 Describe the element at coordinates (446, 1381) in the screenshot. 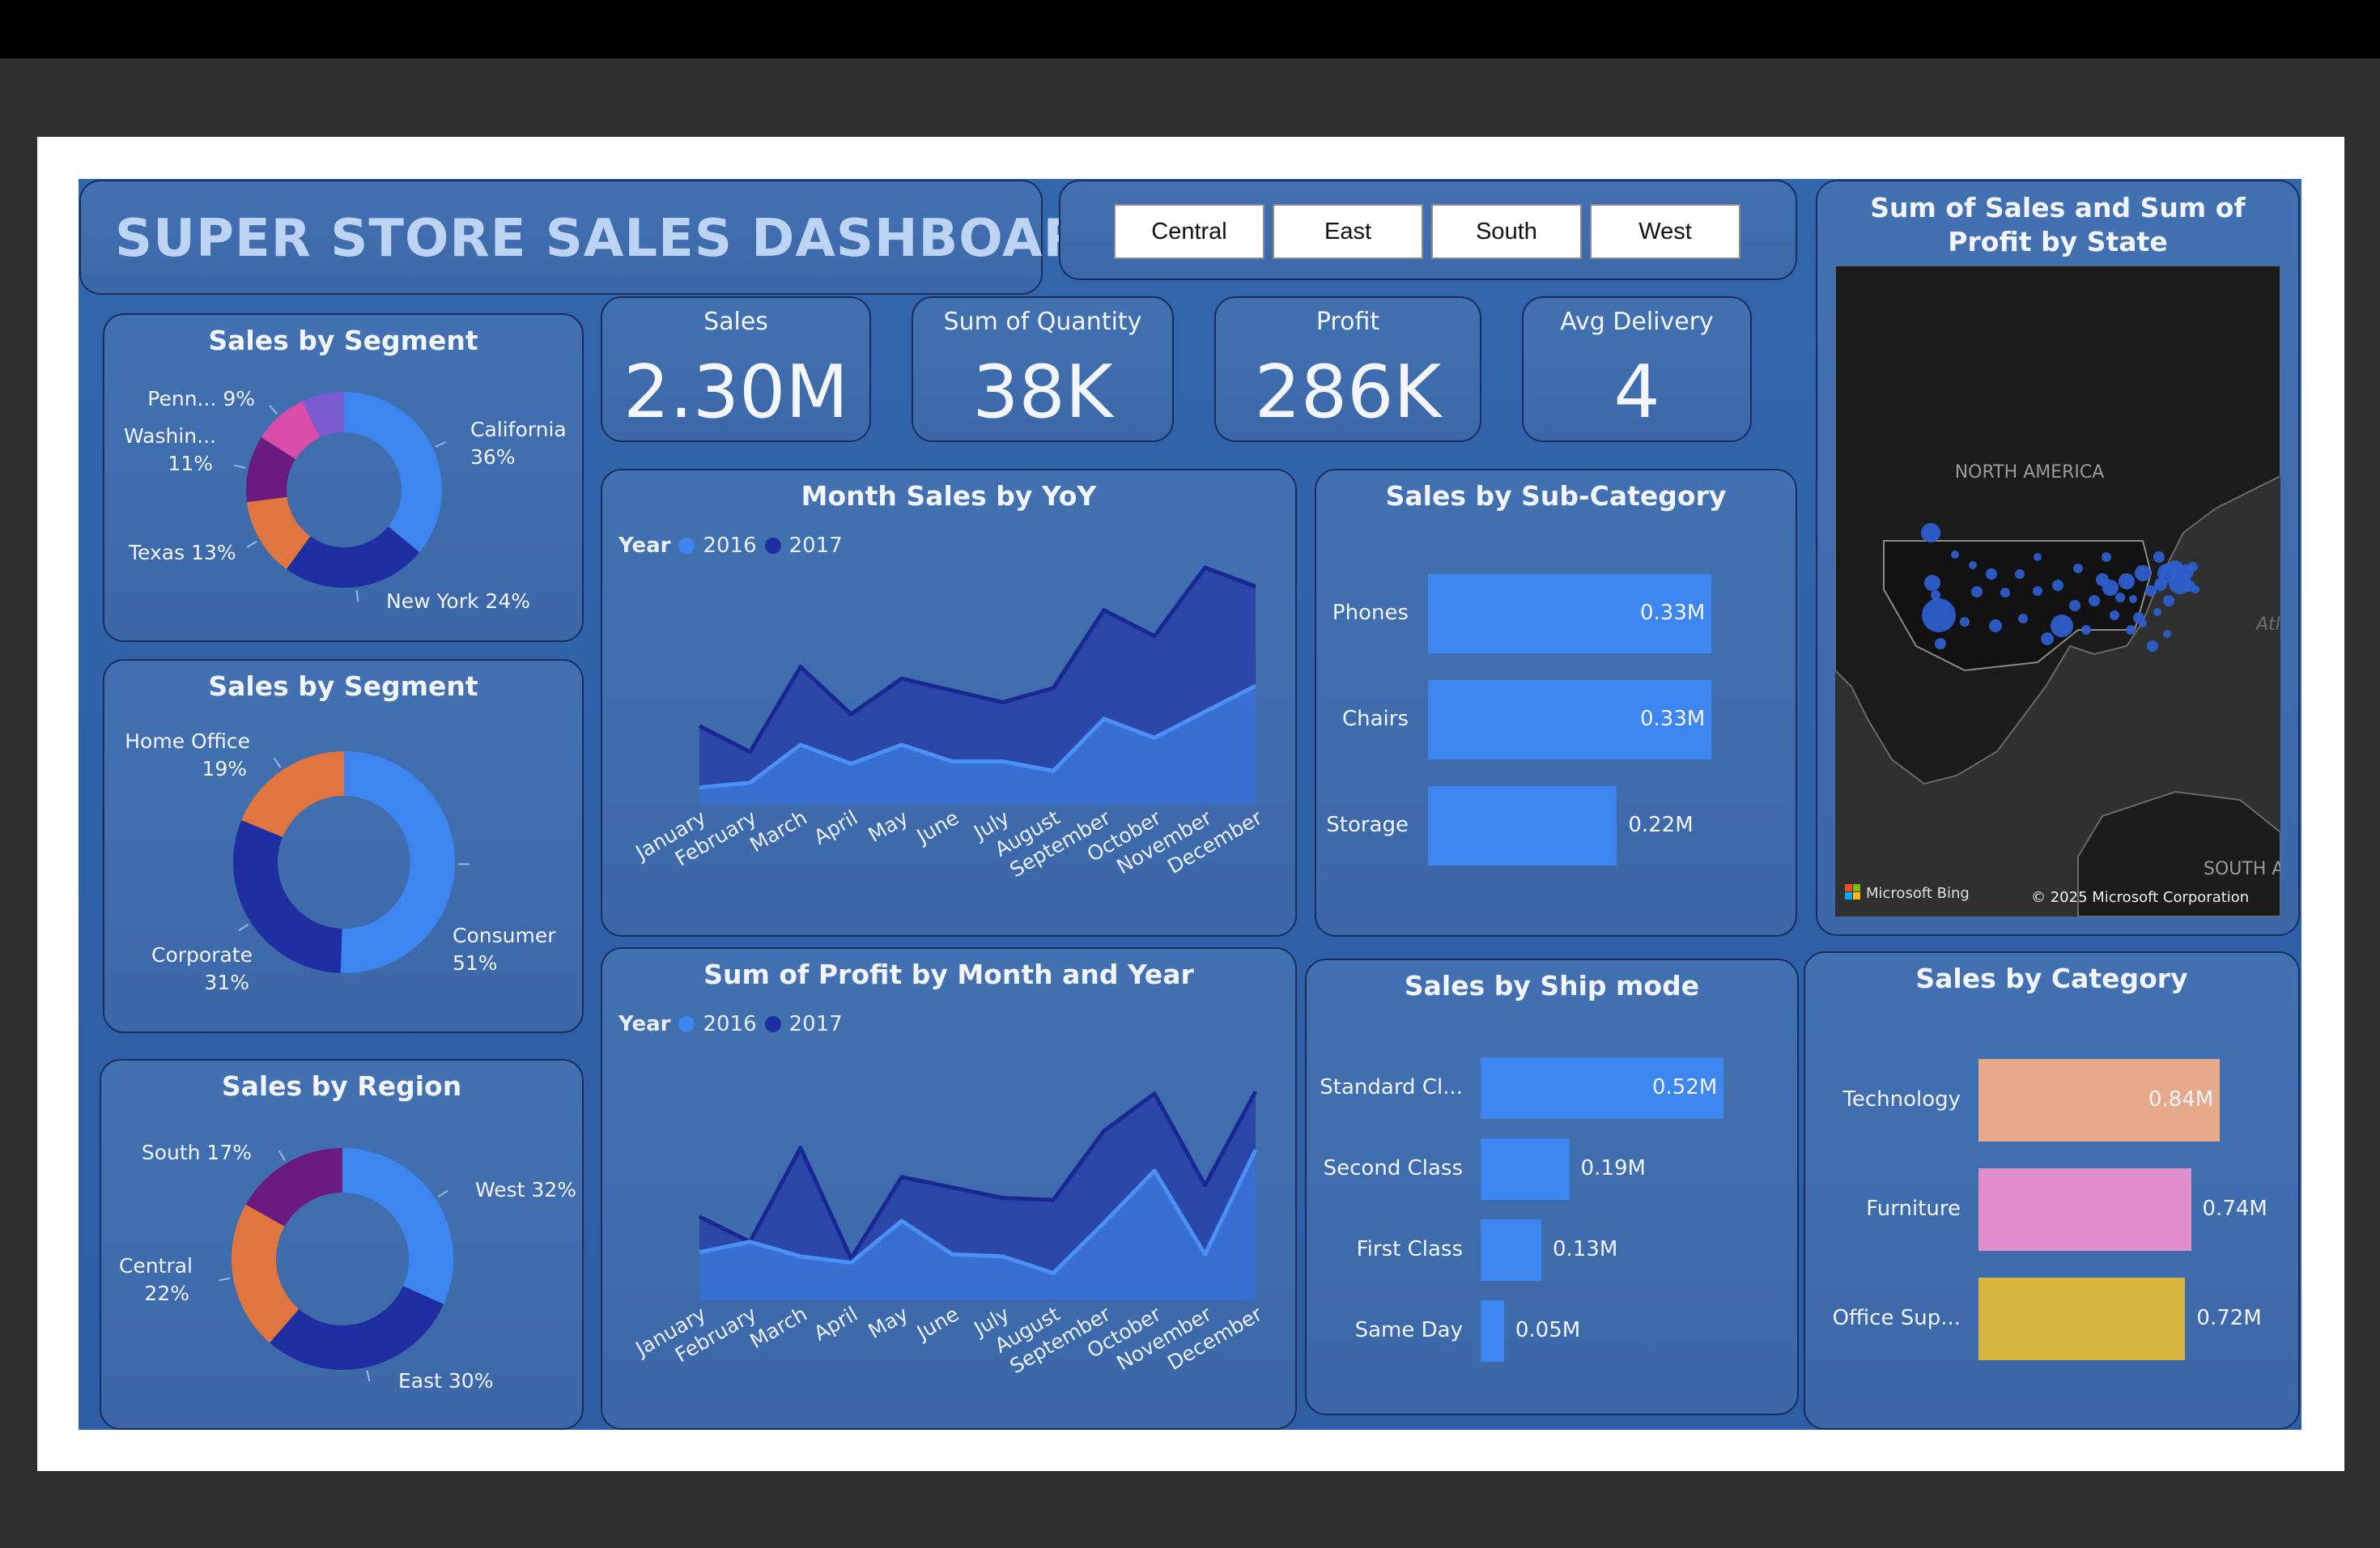

I see `slice-label: East 30%` at that location.